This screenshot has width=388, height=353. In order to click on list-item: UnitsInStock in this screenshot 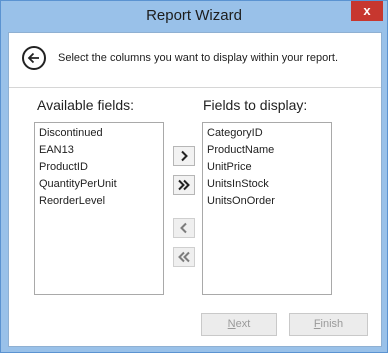, I will do `click(269, 184)`.